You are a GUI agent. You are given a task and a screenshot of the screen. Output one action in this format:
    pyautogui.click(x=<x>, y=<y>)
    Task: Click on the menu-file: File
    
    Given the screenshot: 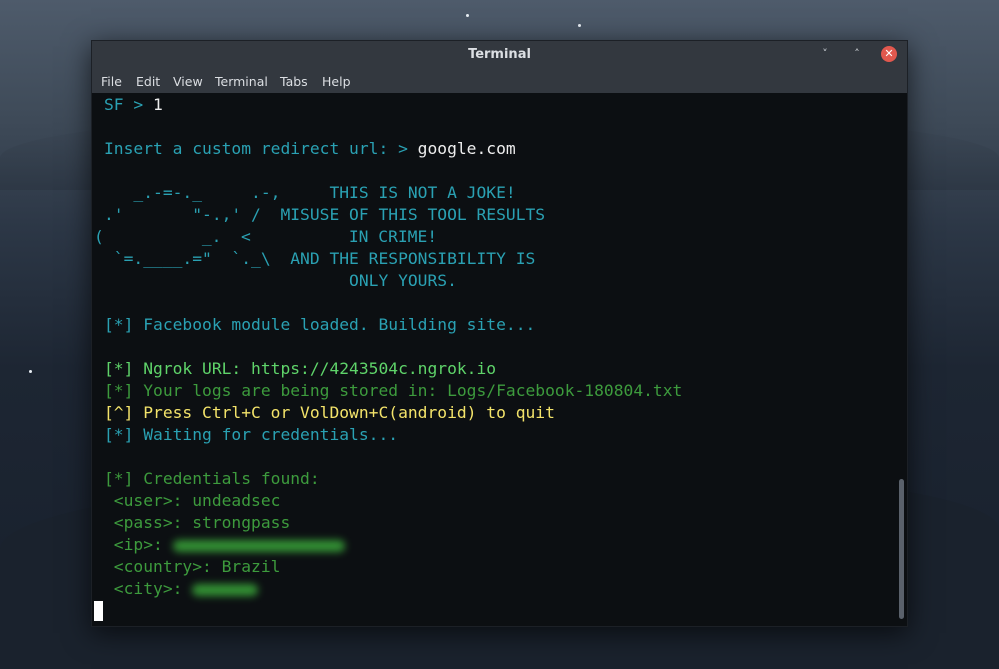 What is the action you would take?
    pyautogui.click(x=111, y=81)
    